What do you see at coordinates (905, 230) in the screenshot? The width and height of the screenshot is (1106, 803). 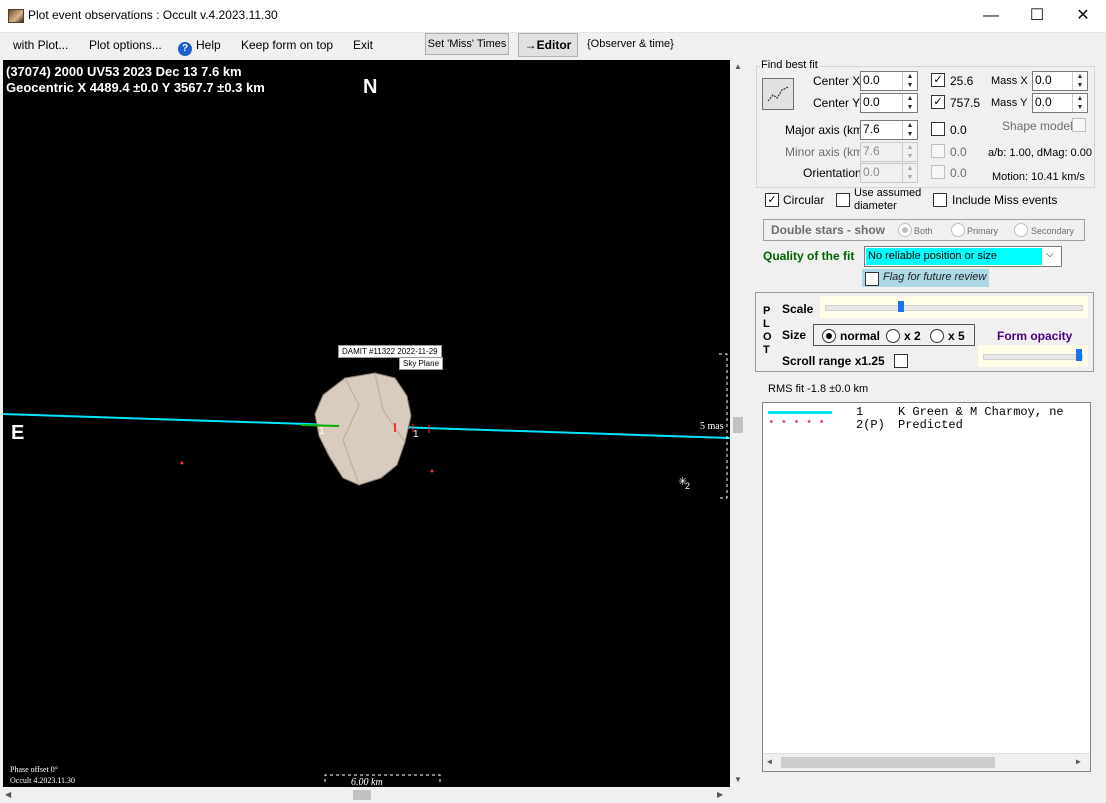 I see `both-radio` at bounding box center [905, 230].